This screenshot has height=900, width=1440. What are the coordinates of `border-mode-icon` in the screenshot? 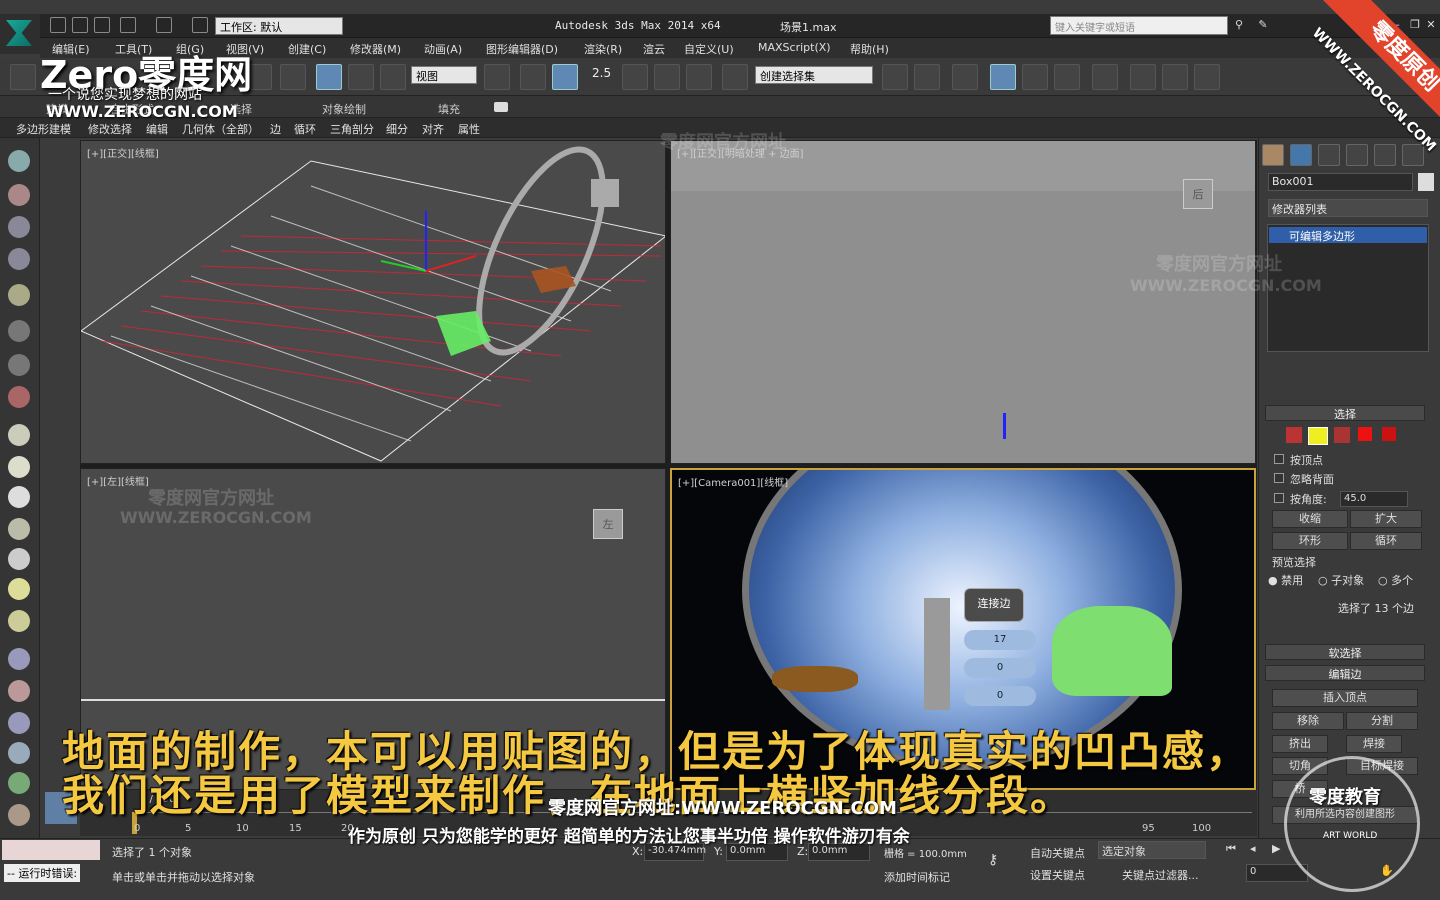 It's located at (1342, 435).